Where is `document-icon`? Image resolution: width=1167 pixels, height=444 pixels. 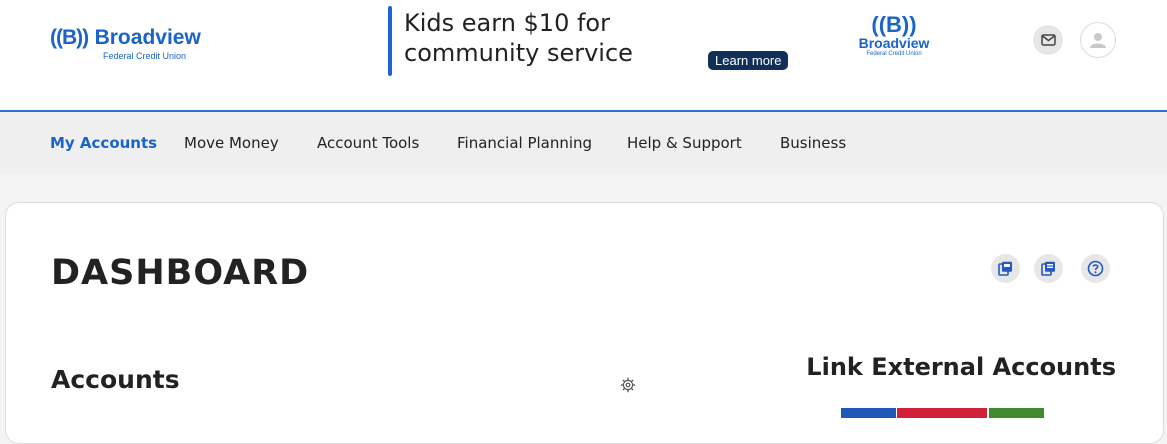
document-icon is located at coordinates (1048, 268).